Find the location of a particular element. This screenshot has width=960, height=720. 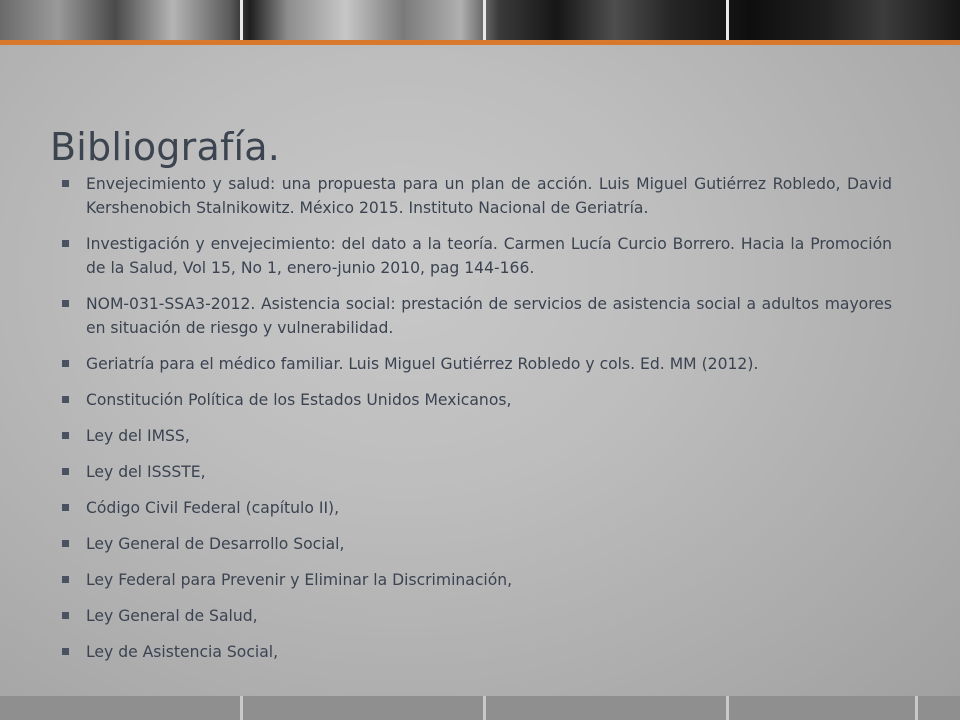

accent-line is located at coordinates (480, 42).